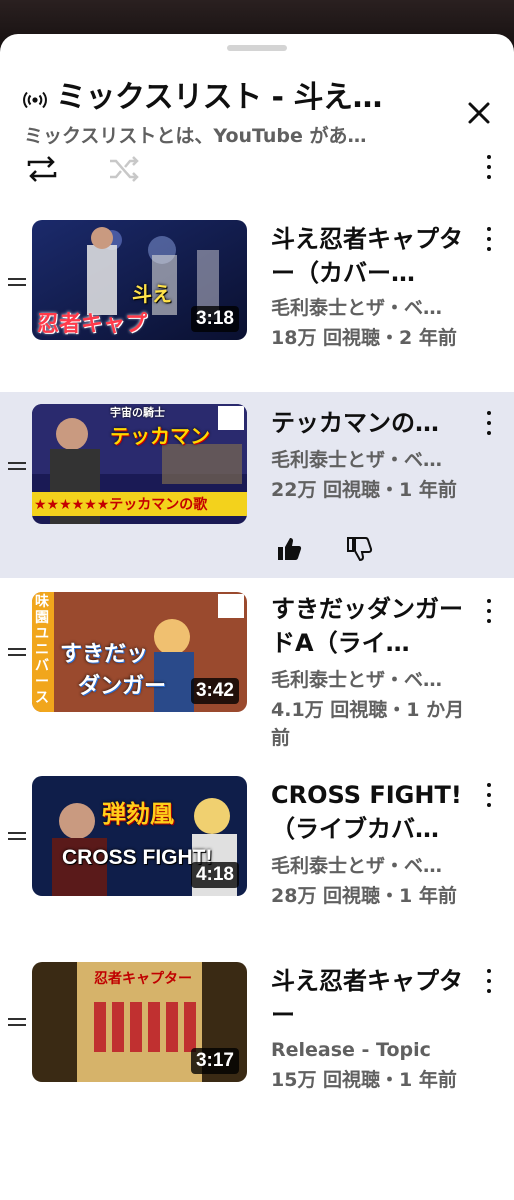 The image size is (514, 1200). I want to click on thumbnail-caption: 弾劾凰, so click(138, 814).